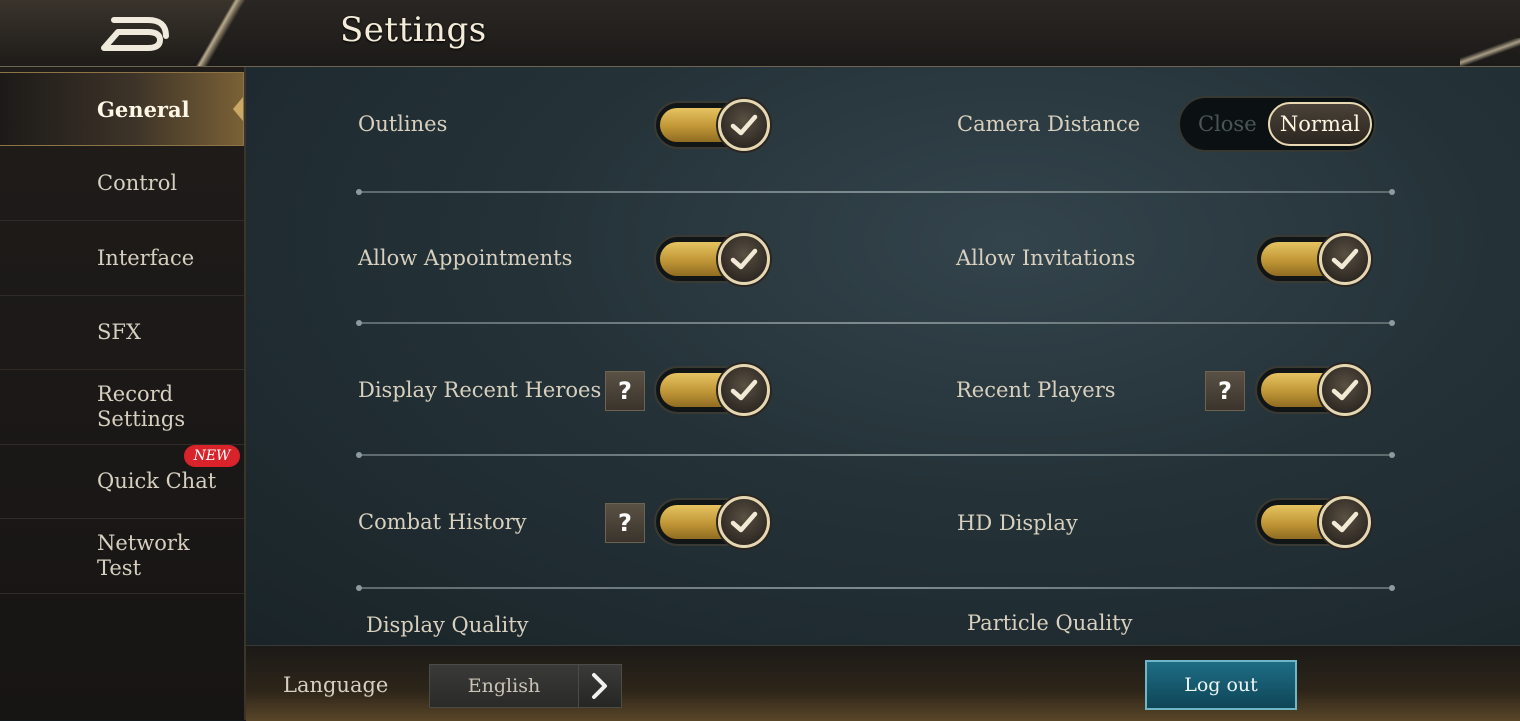 This screenshot has width=1520, height=721. I want to click on header-corner-decoration, so click(1490, 52).